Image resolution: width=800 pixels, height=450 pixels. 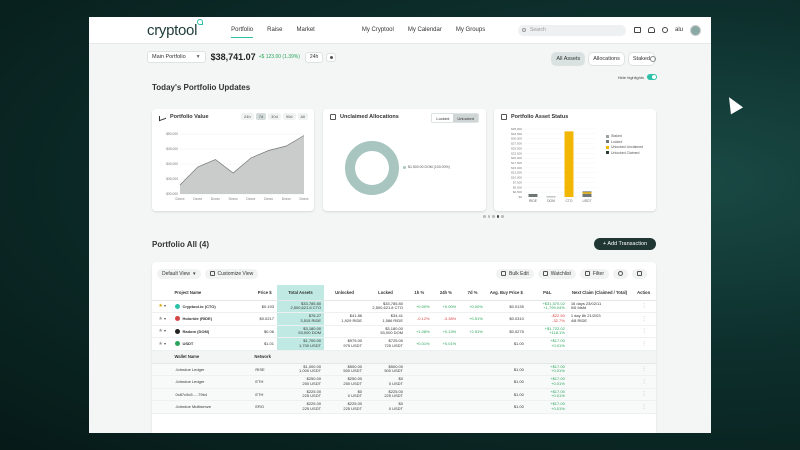 I want to click on x-tick-label: CTO, so click(x=569, y=201).